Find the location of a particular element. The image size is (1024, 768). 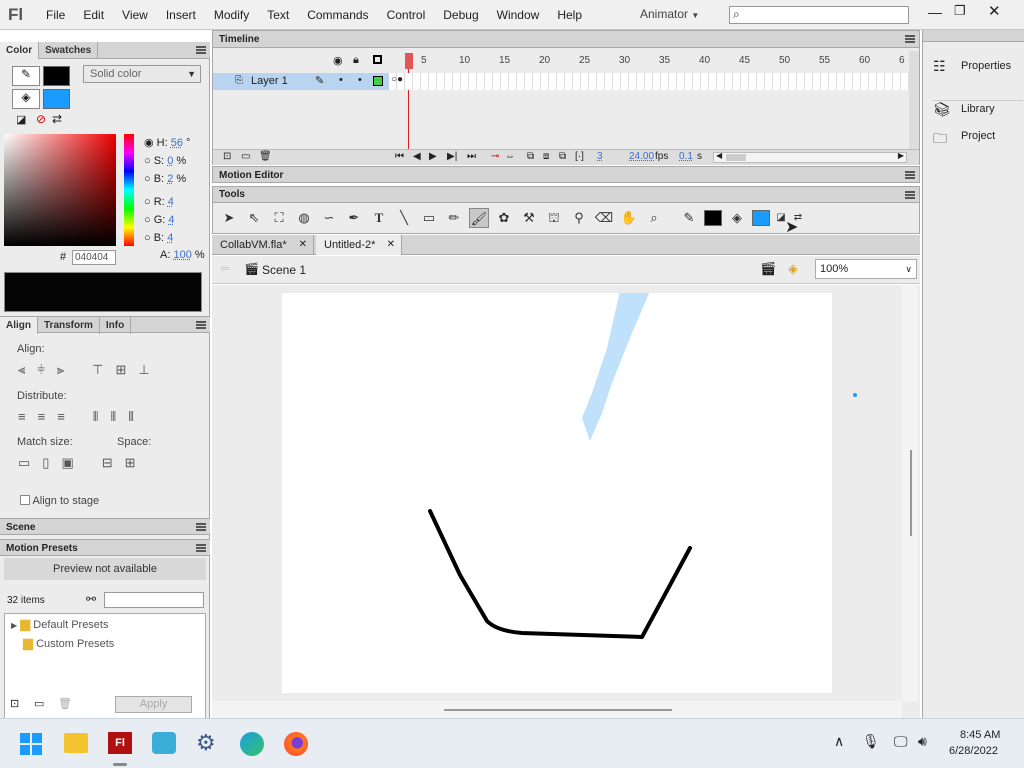

step-forward-icon: ▶| is located at coordinates (452, 156).